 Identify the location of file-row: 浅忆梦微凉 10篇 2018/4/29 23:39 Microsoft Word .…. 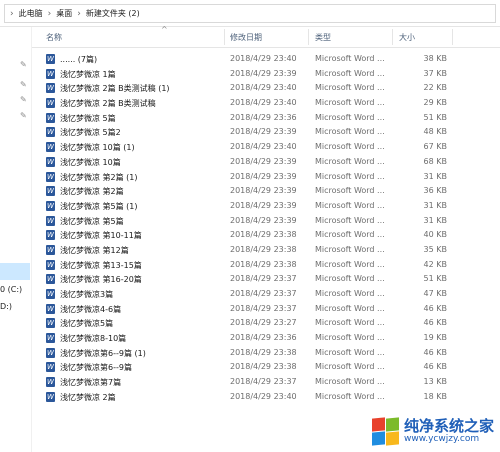
(266, 162).